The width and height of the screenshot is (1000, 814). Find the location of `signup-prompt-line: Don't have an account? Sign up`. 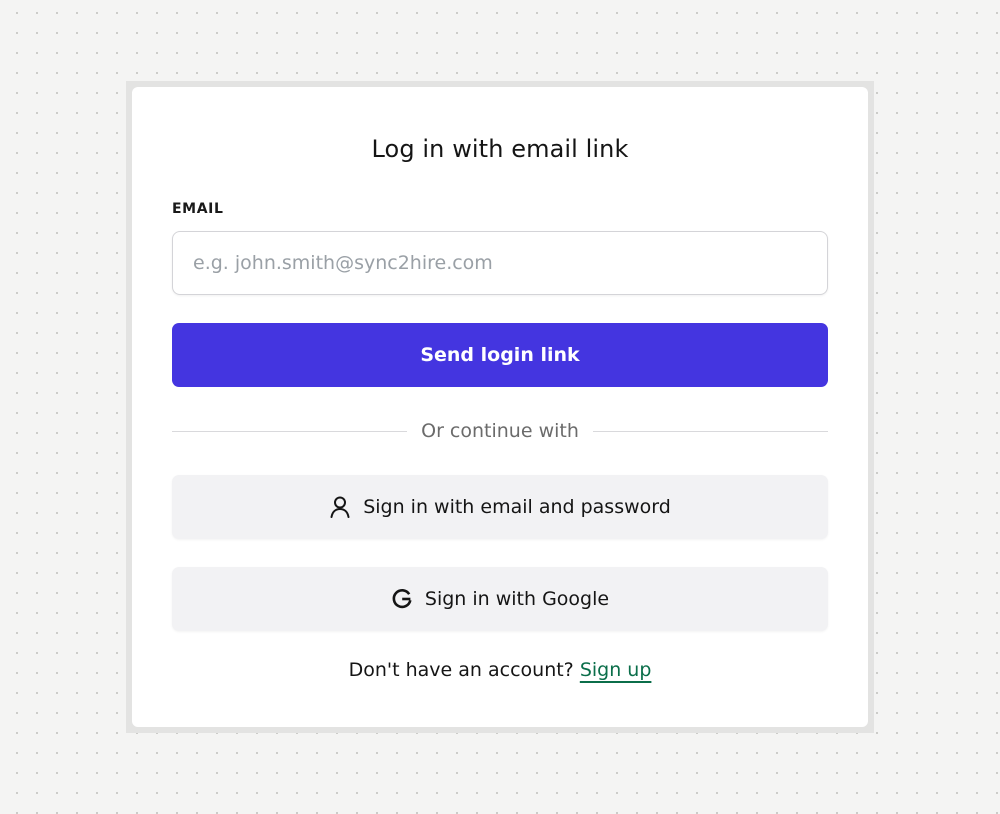

signup-prompt-line: Don't have an account? Sign up is located at coordinates (500, 670).